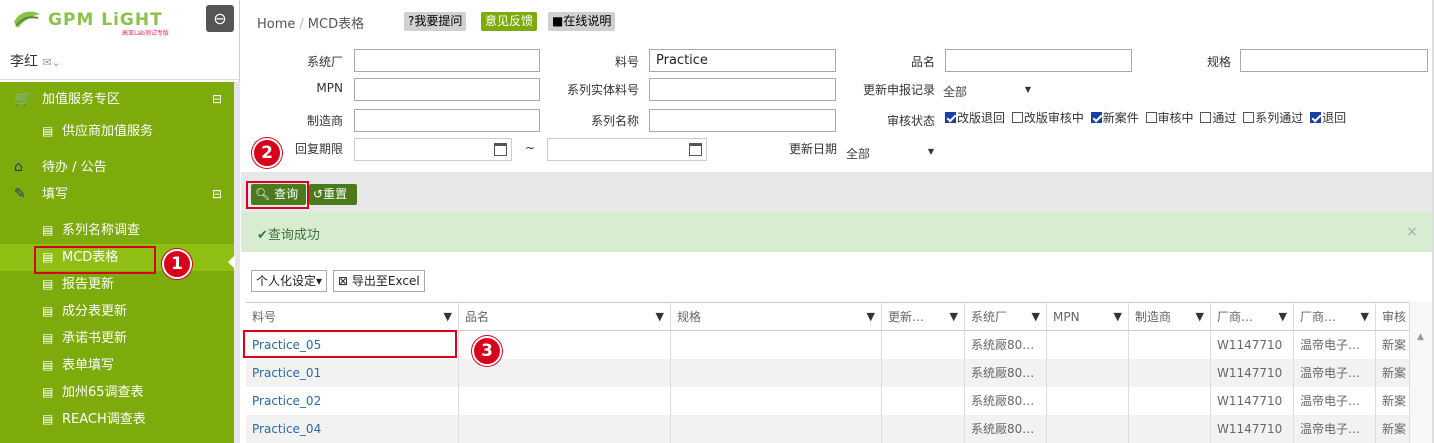 Image resolution: width=1434 pixels, height=443 pixels. What do you see at coordinates (742, 120) in the screenshot?
I see `series-name-input` at bounding box center [742, 120].